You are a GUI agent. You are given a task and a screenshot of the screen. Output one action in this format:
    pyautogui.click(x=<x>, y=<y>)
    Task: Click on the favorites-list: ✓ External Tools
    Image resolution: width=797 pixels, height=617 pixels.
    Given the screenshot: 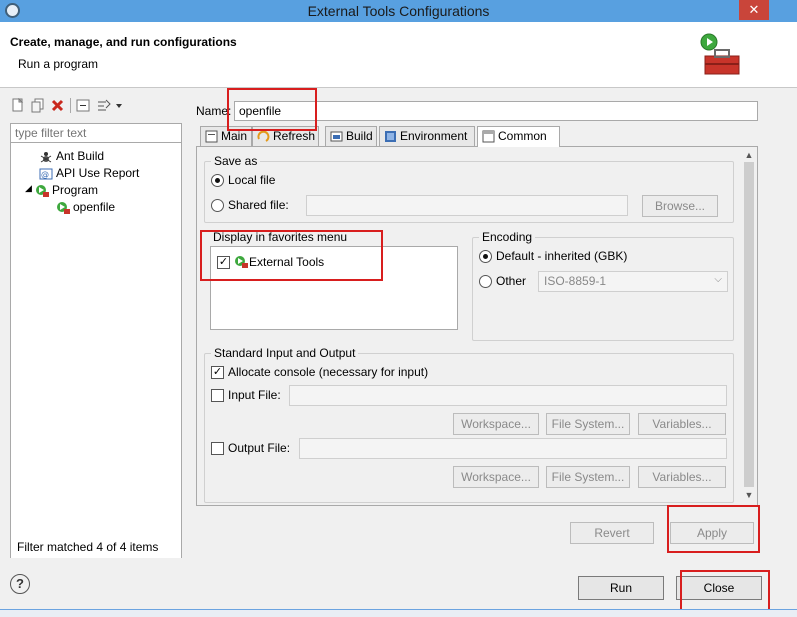 What is the action you would take?
    pyautogui.click(x=334, y=288)
    